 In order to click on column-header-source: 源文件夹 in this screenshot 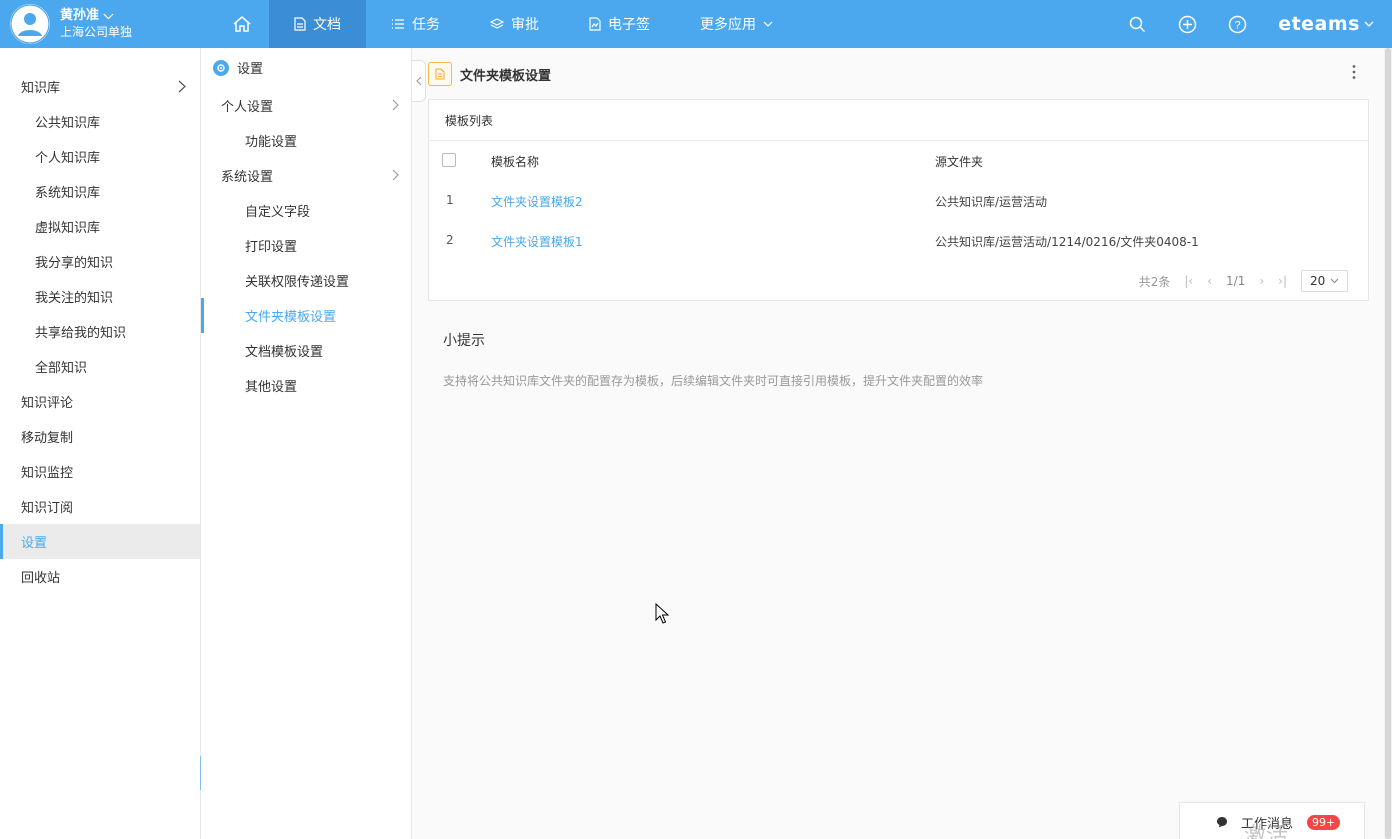, I will do `click(959, 162)`.